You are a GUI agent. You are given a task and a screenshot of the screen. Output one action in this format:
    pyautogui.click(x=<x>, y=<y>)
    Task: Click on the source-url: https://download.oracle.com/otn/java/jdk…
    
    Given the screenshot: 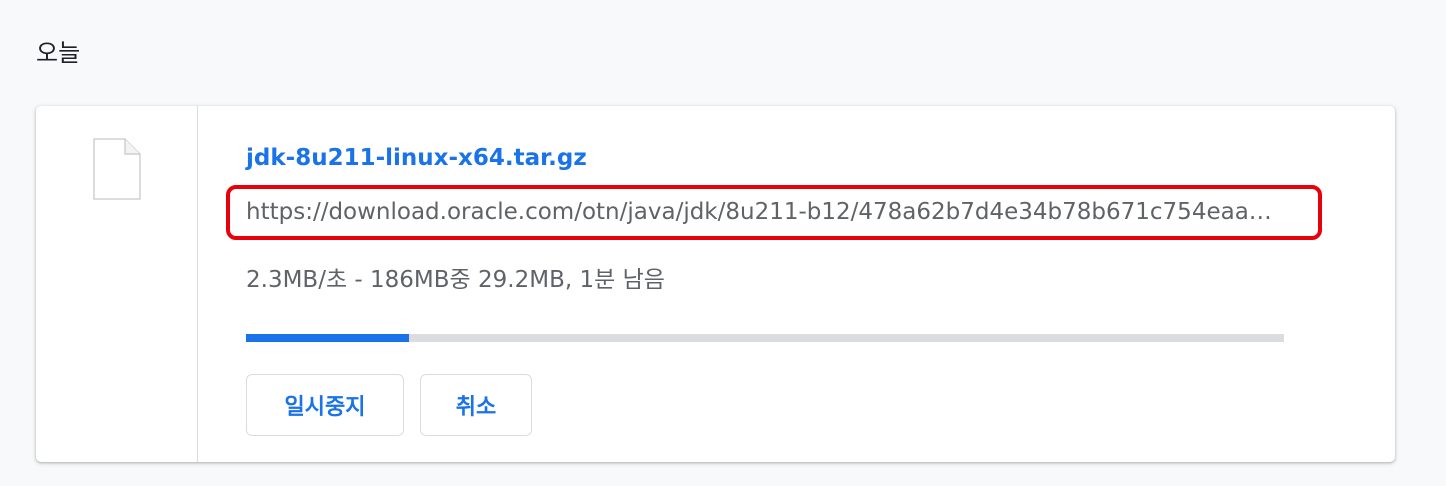 What is the action you would take?
    pyautogui.click(x=759, y=212)
    